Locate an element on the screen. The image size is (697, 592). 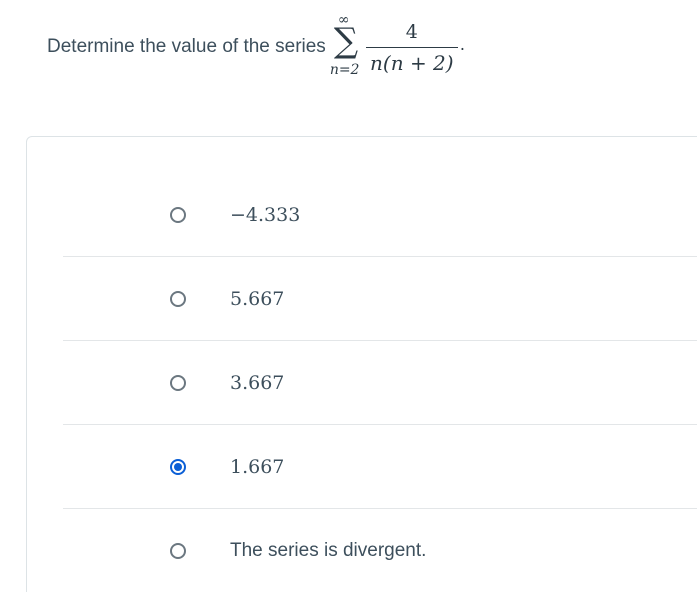
series-term-fraction: 4 n(n + 2) is located at coordinates (411, 47).